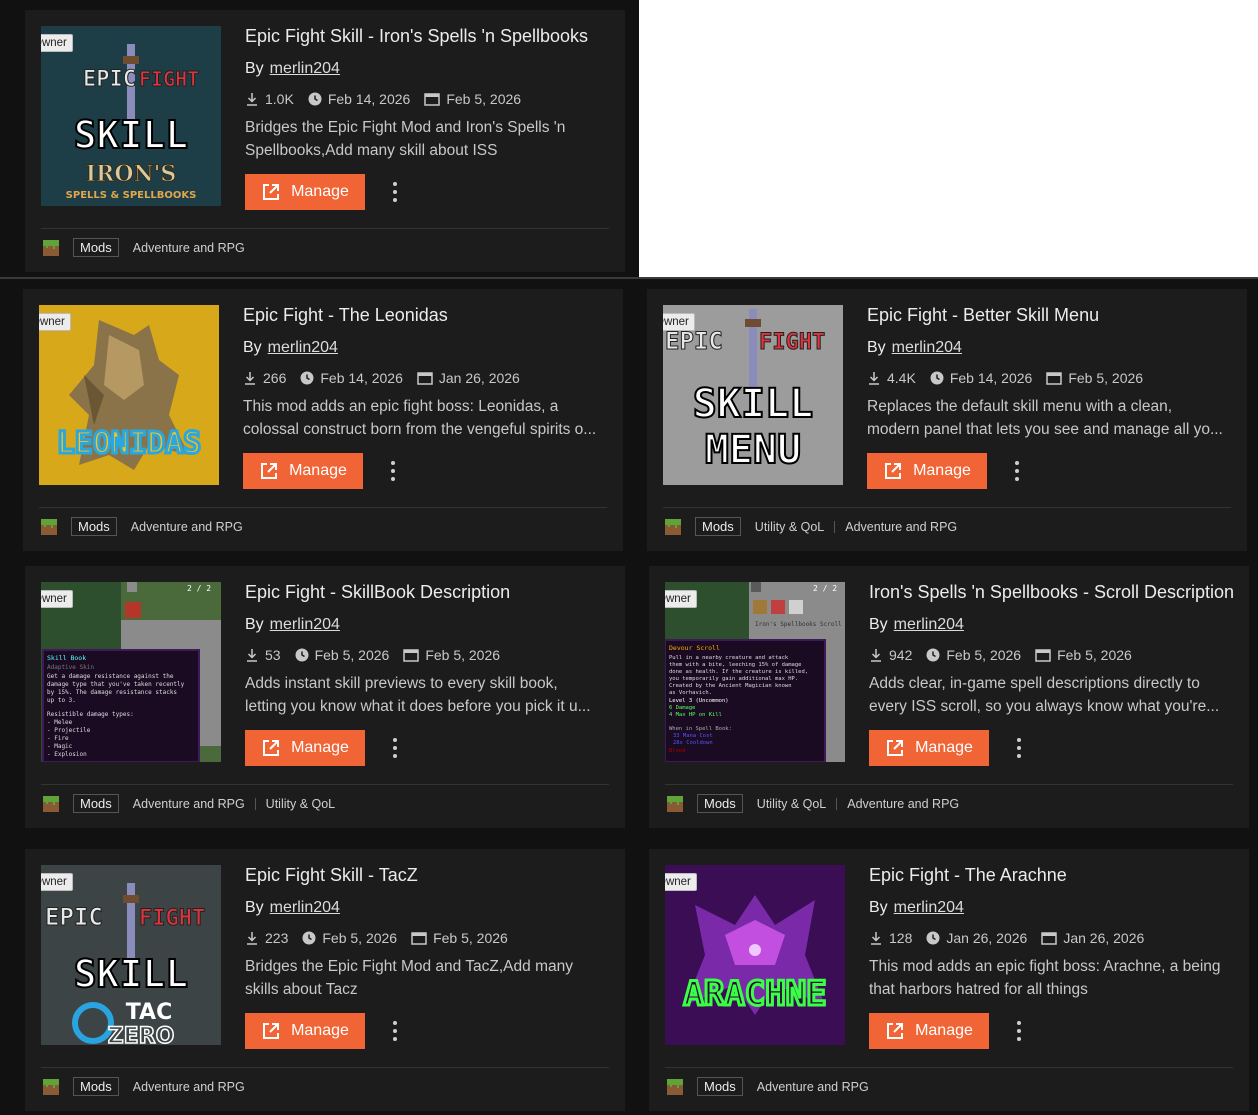 Image resolution: width=1258 pixels, height=1115 pixels. Describe the element at coordinates (345, 315) in the screenshot. I see `project-title: Epic Fight - The Leonidas` at that location.